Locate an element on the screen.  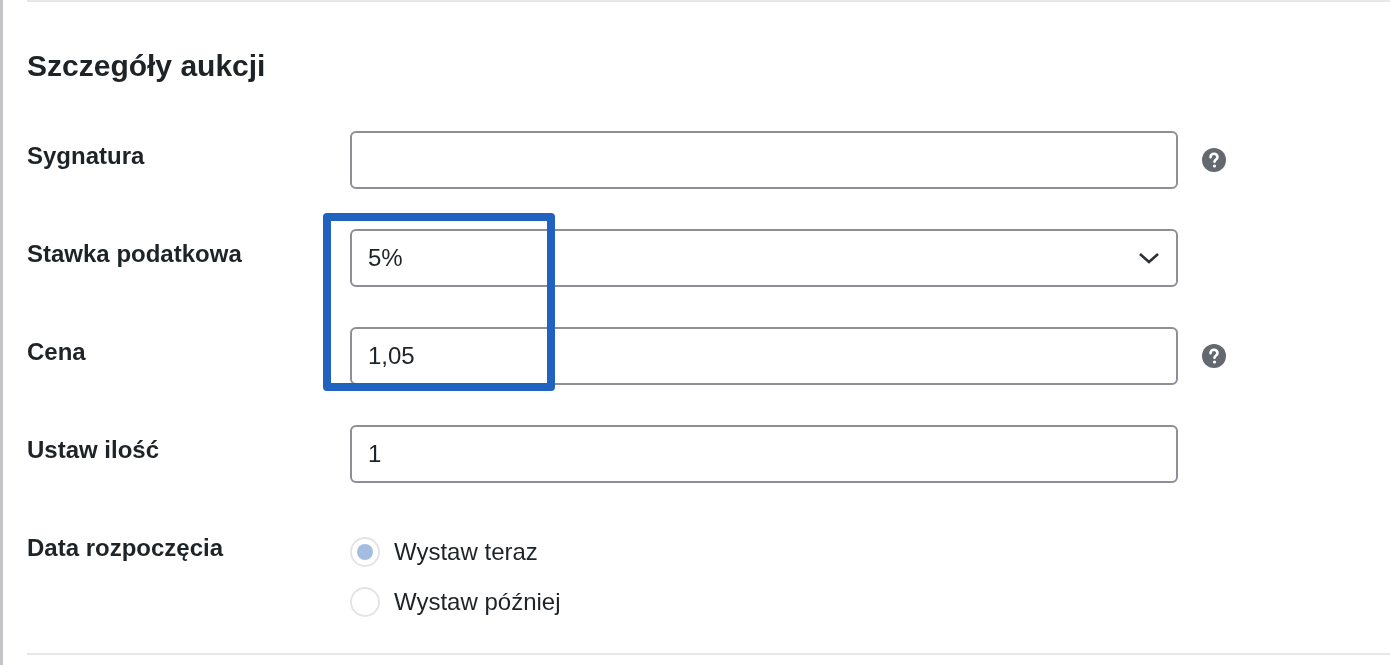
field-label: Sygnatura is located at coordinates (86, 156).